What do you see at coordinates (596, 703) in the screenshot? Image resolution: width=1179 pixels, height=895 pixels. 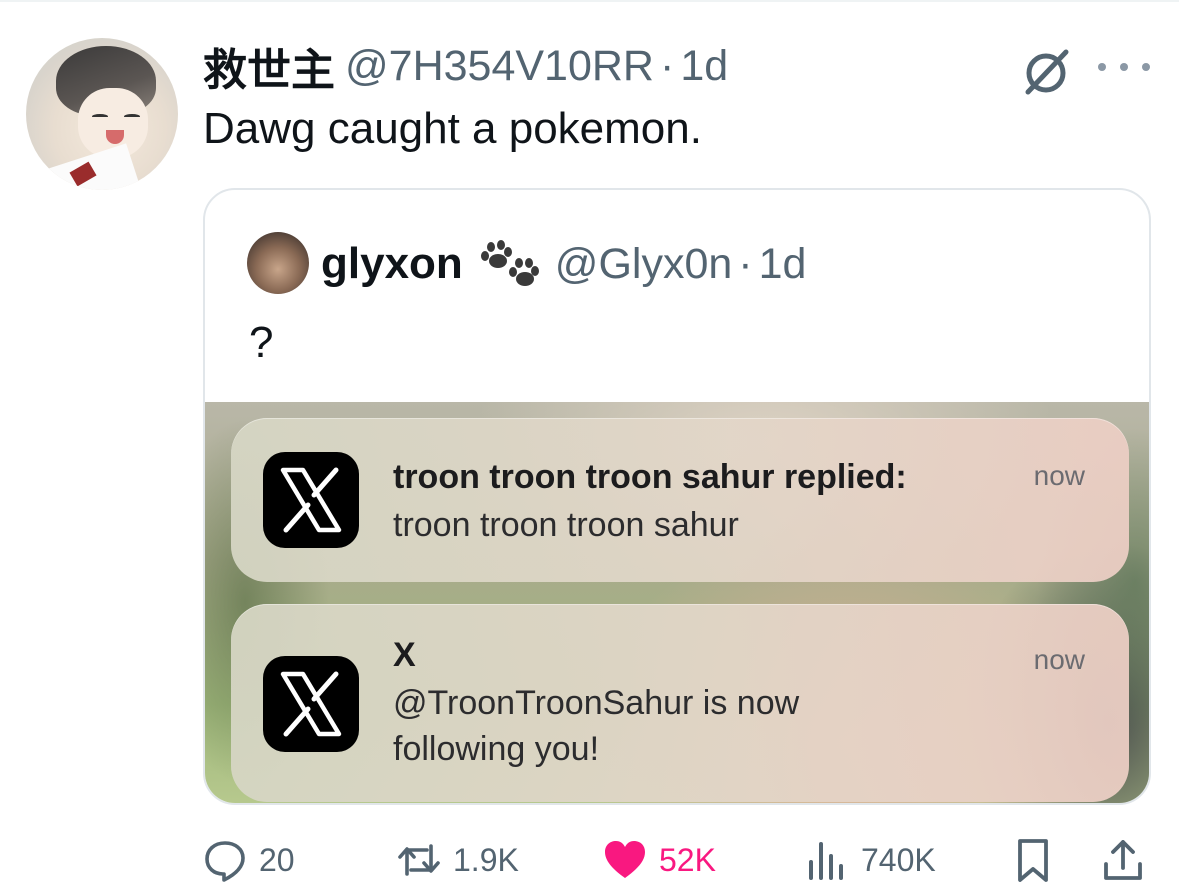 I see `notification-body-line: @TroonTroonSahur is now` at bounding box center [596, 703].